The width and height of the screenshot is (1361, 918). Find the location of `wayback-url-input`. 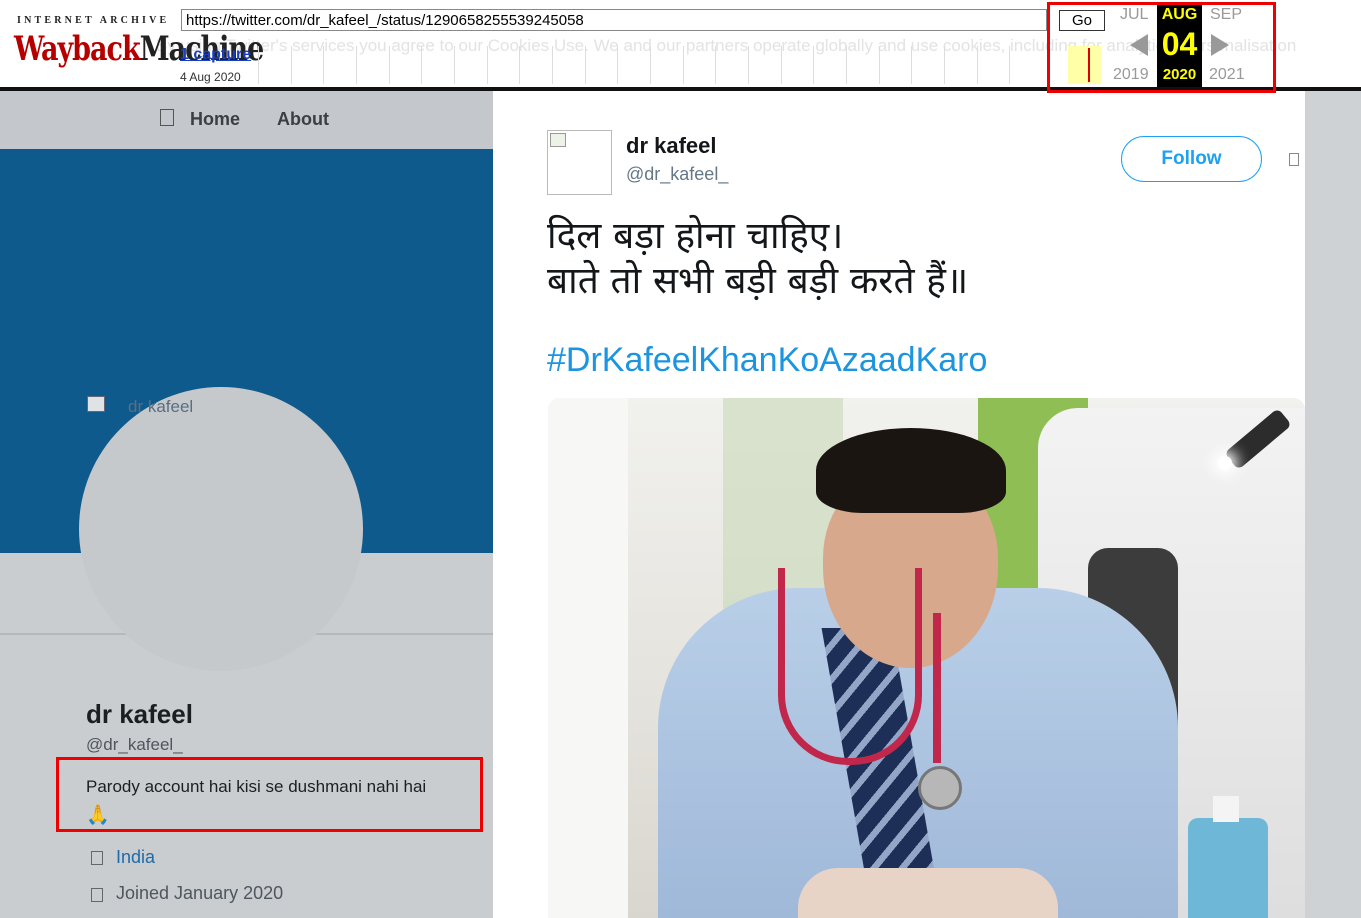

wayback-url-input is located at coordinates (614, 20).